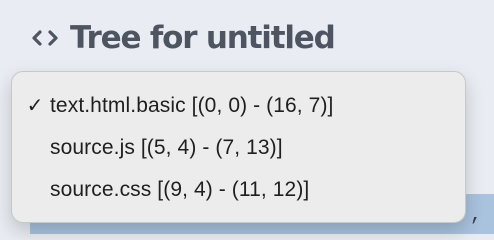 The image size is (494, 240). Describe the element at coordinates (35, 106) in the screenshot. I see `checkmark-icon: ✓` at that location.